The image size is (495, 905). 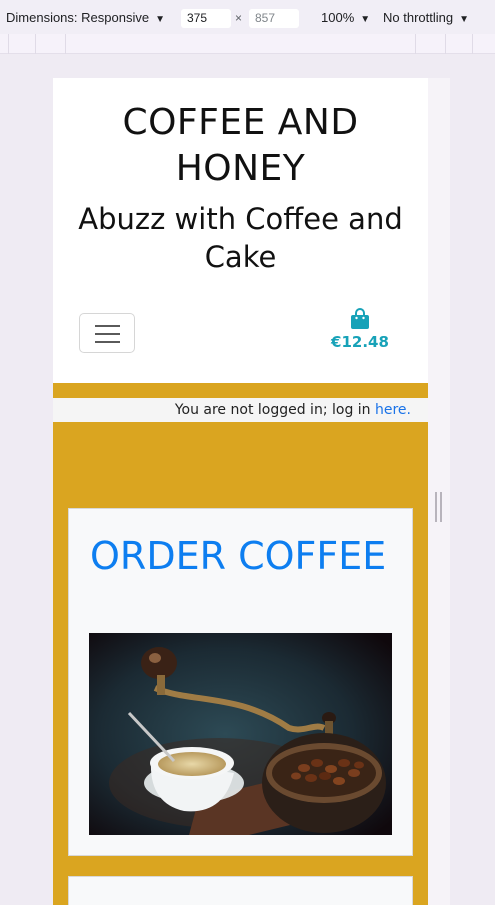 I want to click on coffee-grinder-image, so click(x=240, y=734).